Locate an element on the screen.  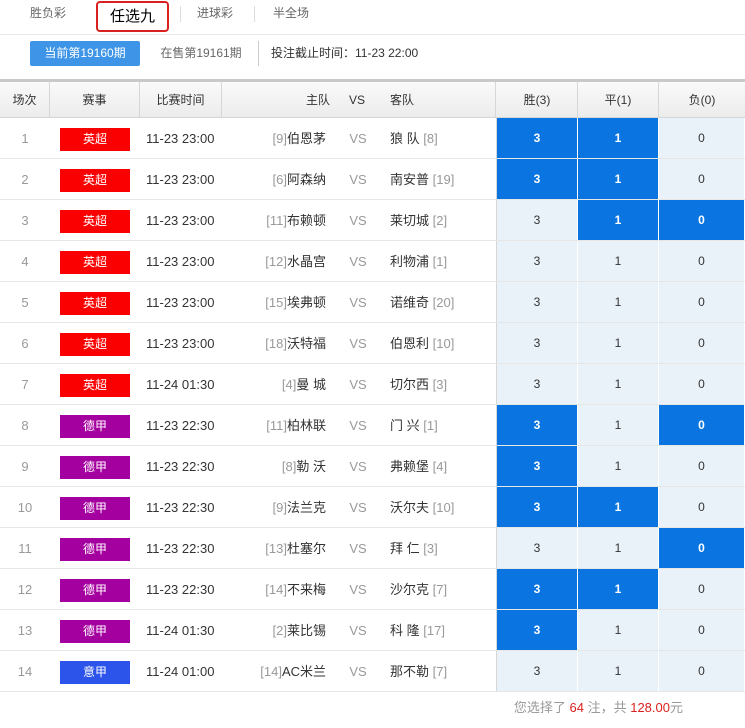
header-home: 主队 is located at coordinates (318, 100).